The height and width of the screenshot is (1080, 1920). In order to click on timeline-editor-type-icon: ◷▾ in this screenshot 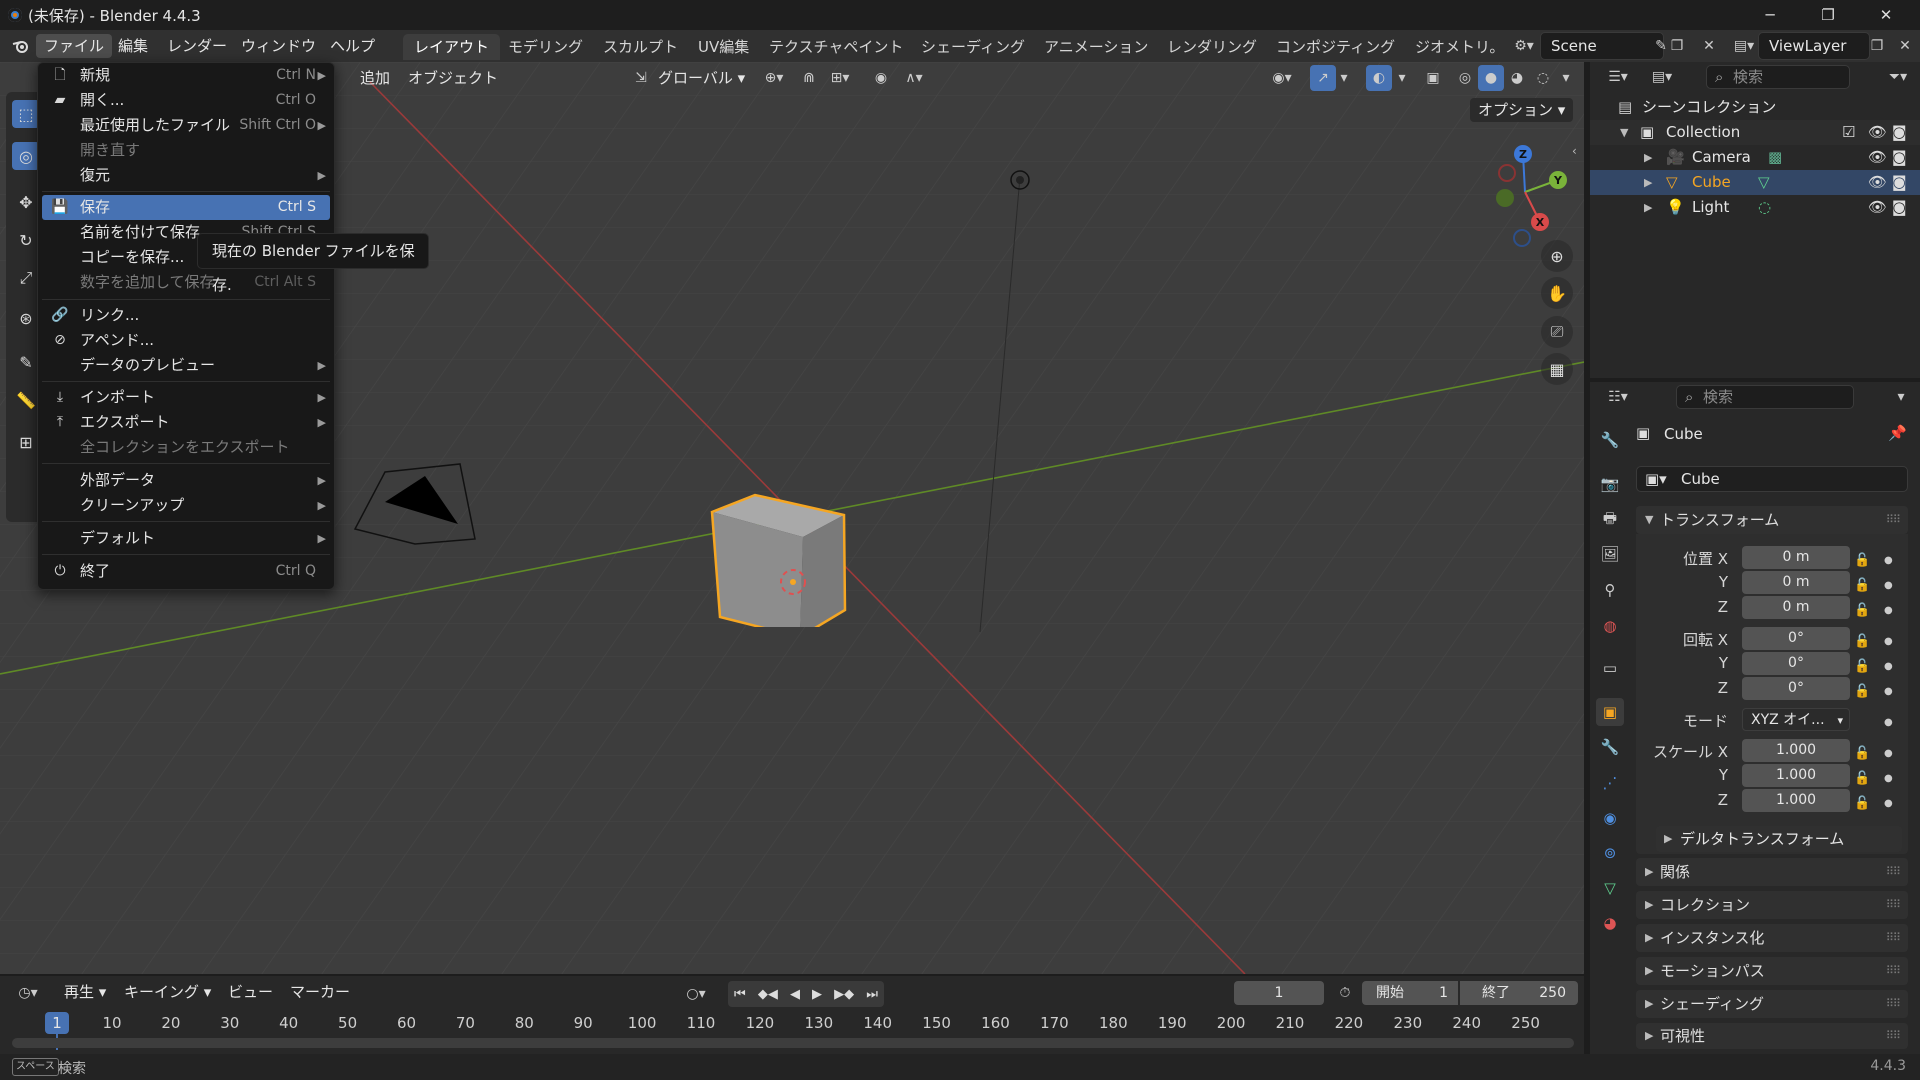, I will do `click(28, 993)`.